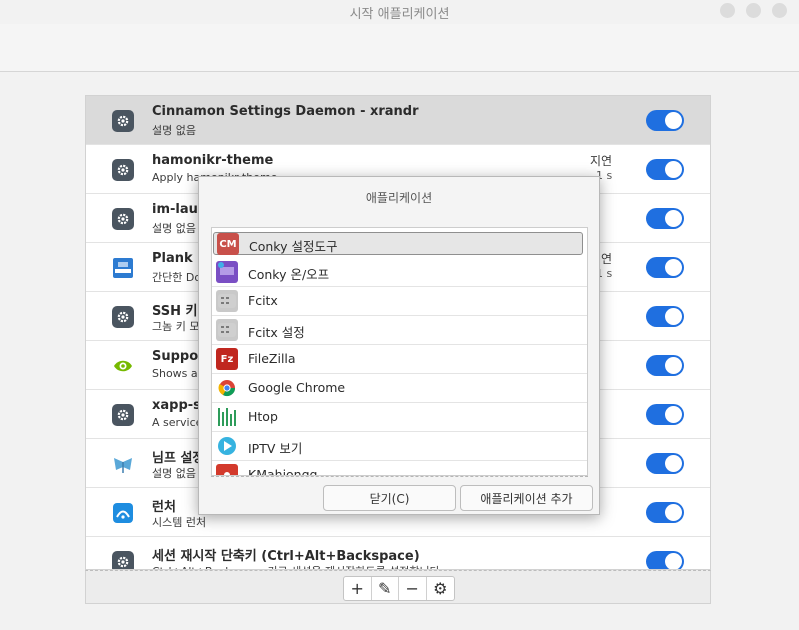 The width and height of the screenshot is (799, 630). I want to click on startup-item-name: 런처, so click(164, 507).